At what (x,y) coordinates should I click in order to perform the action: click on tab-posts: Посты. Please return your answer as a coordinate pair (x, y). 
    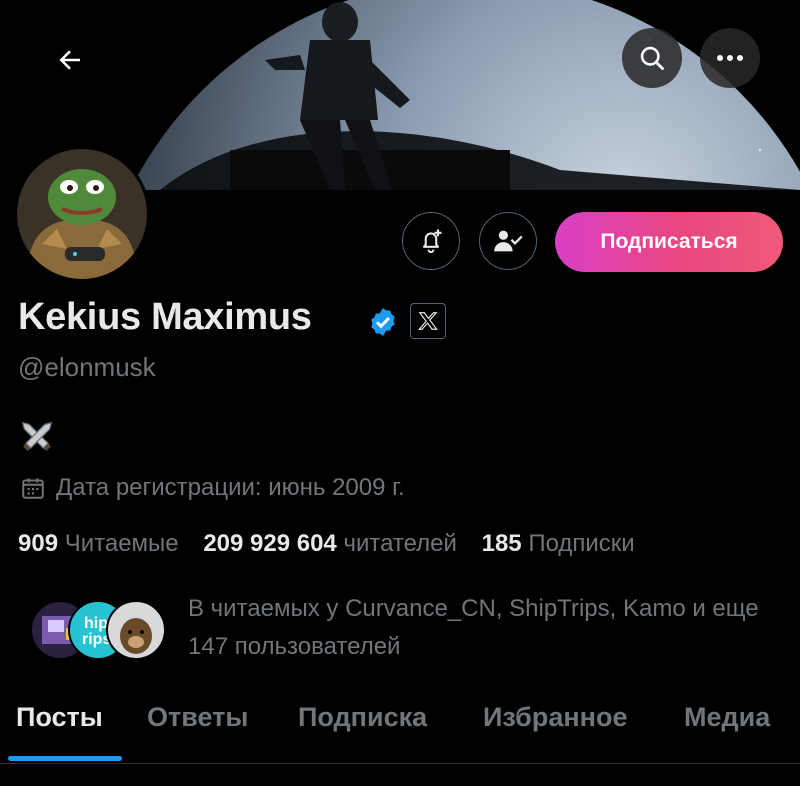
    Looking at the image, I should click on (59, 717).